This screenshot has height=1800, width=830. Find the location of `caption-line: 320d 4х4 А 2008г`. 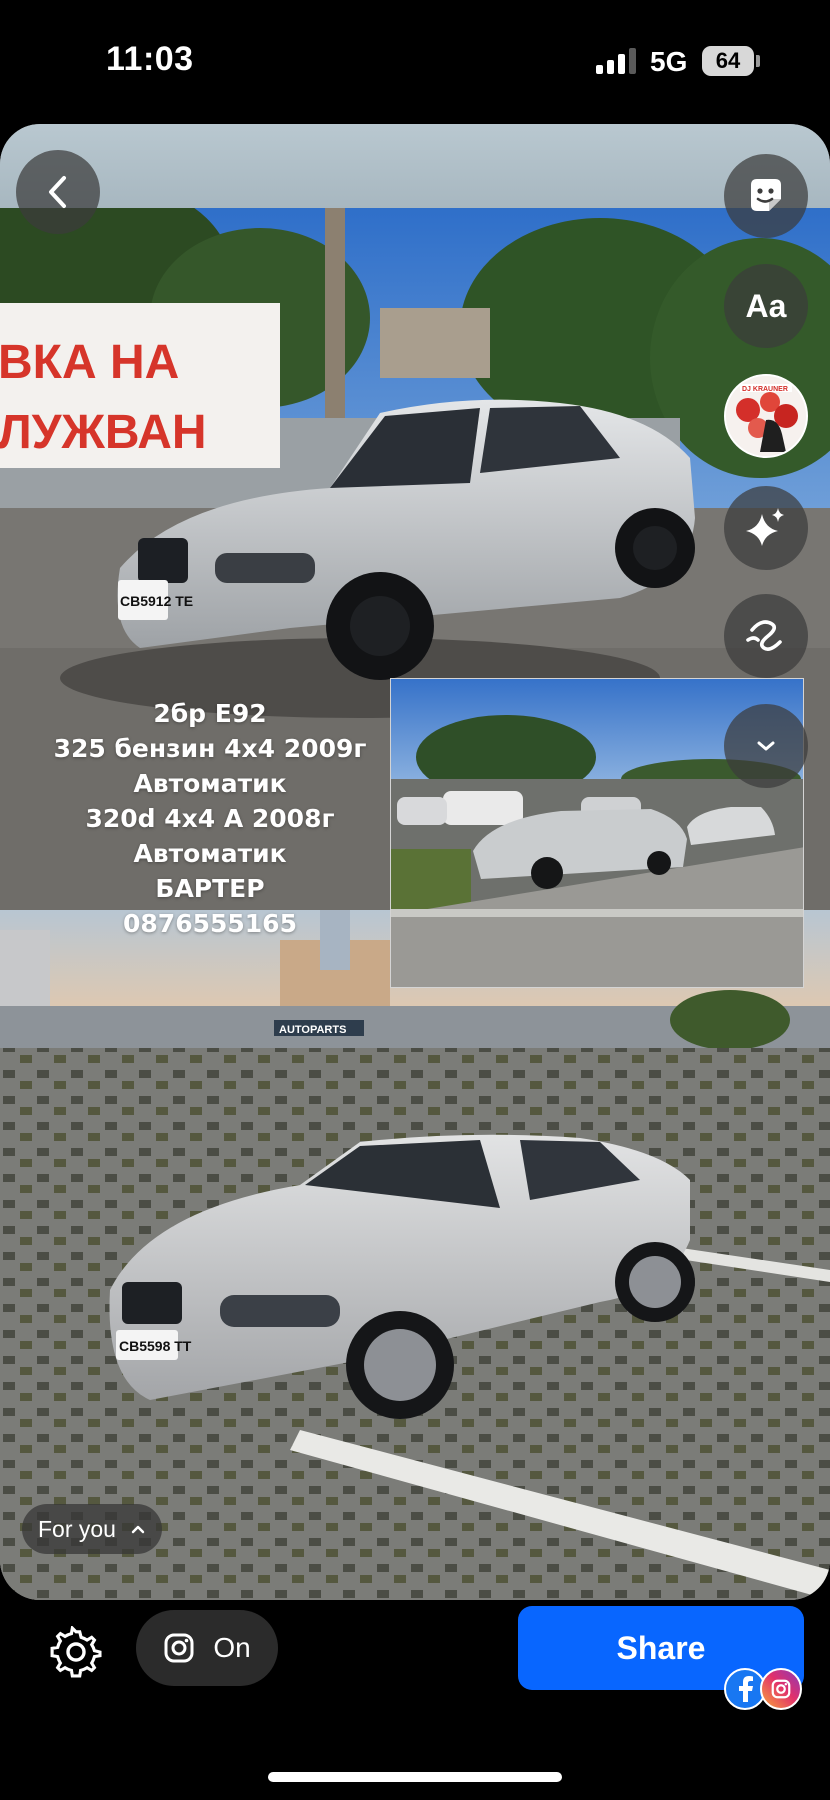

caption-line: 320d 4х4 А 2008г is located at coordinates (210, 818).